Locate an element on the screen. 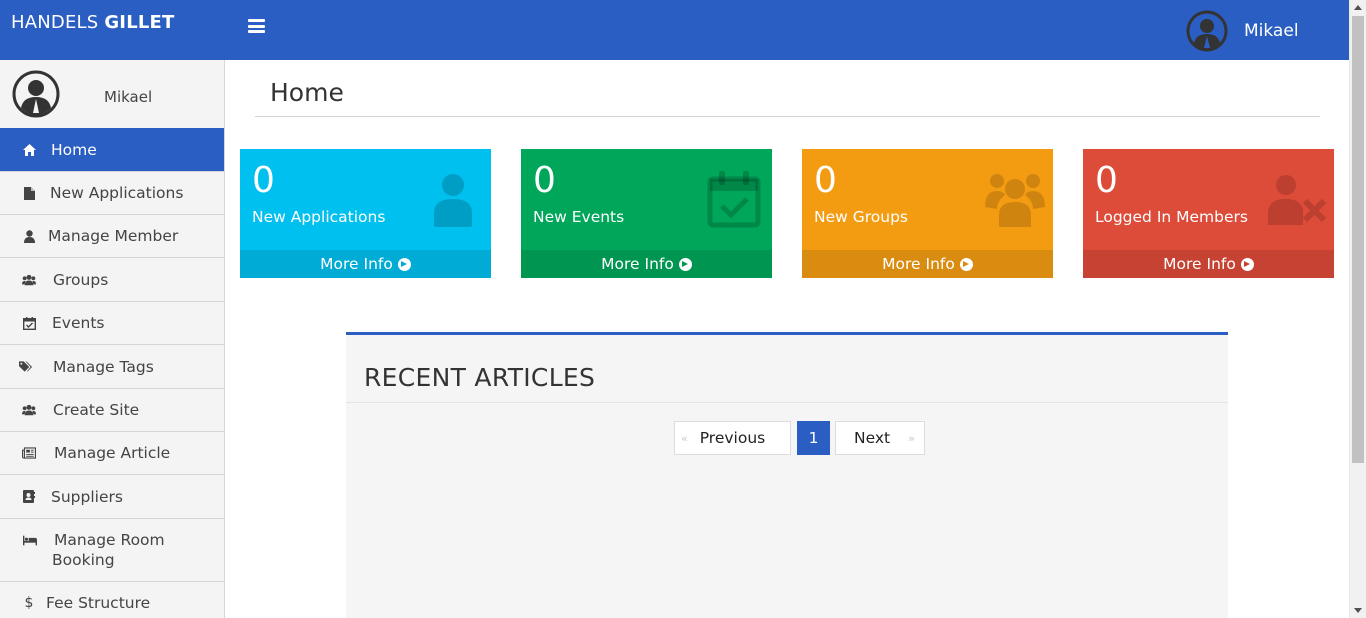  stat-box-new-applications: 0 New Applications More Info is located at coordinates (365, 213).